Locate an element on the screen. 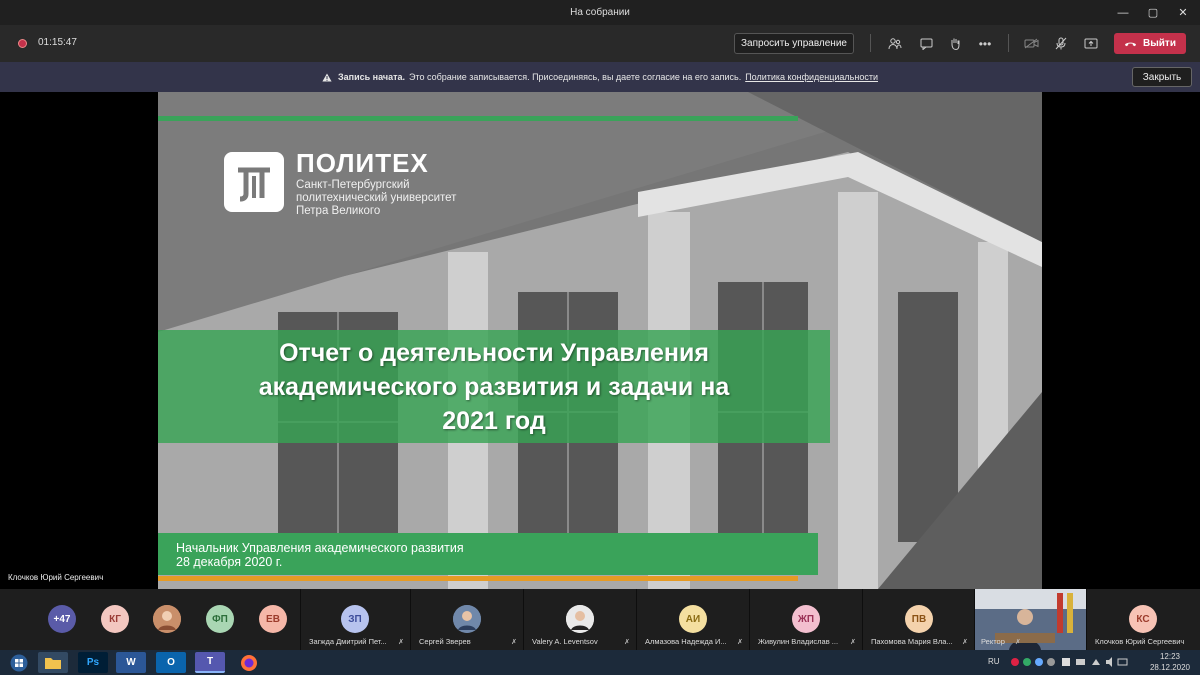  leave-button: Выйти is located at coordinates (1150, 43).